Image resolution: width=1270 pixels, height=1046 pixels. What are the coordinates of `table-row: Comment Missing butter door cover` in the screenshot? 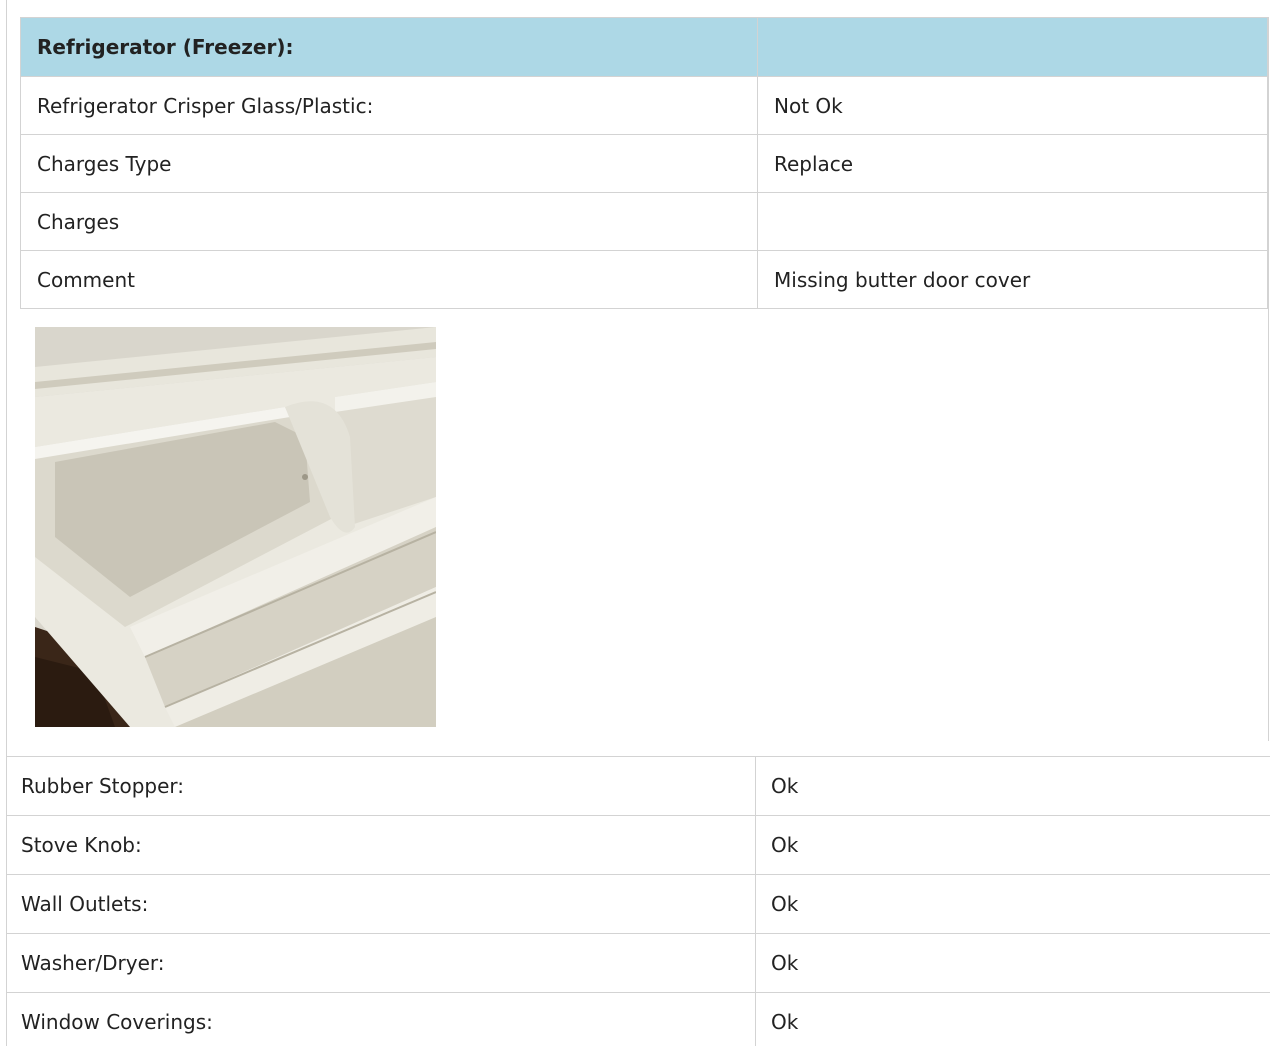 It's located at (644, 279).